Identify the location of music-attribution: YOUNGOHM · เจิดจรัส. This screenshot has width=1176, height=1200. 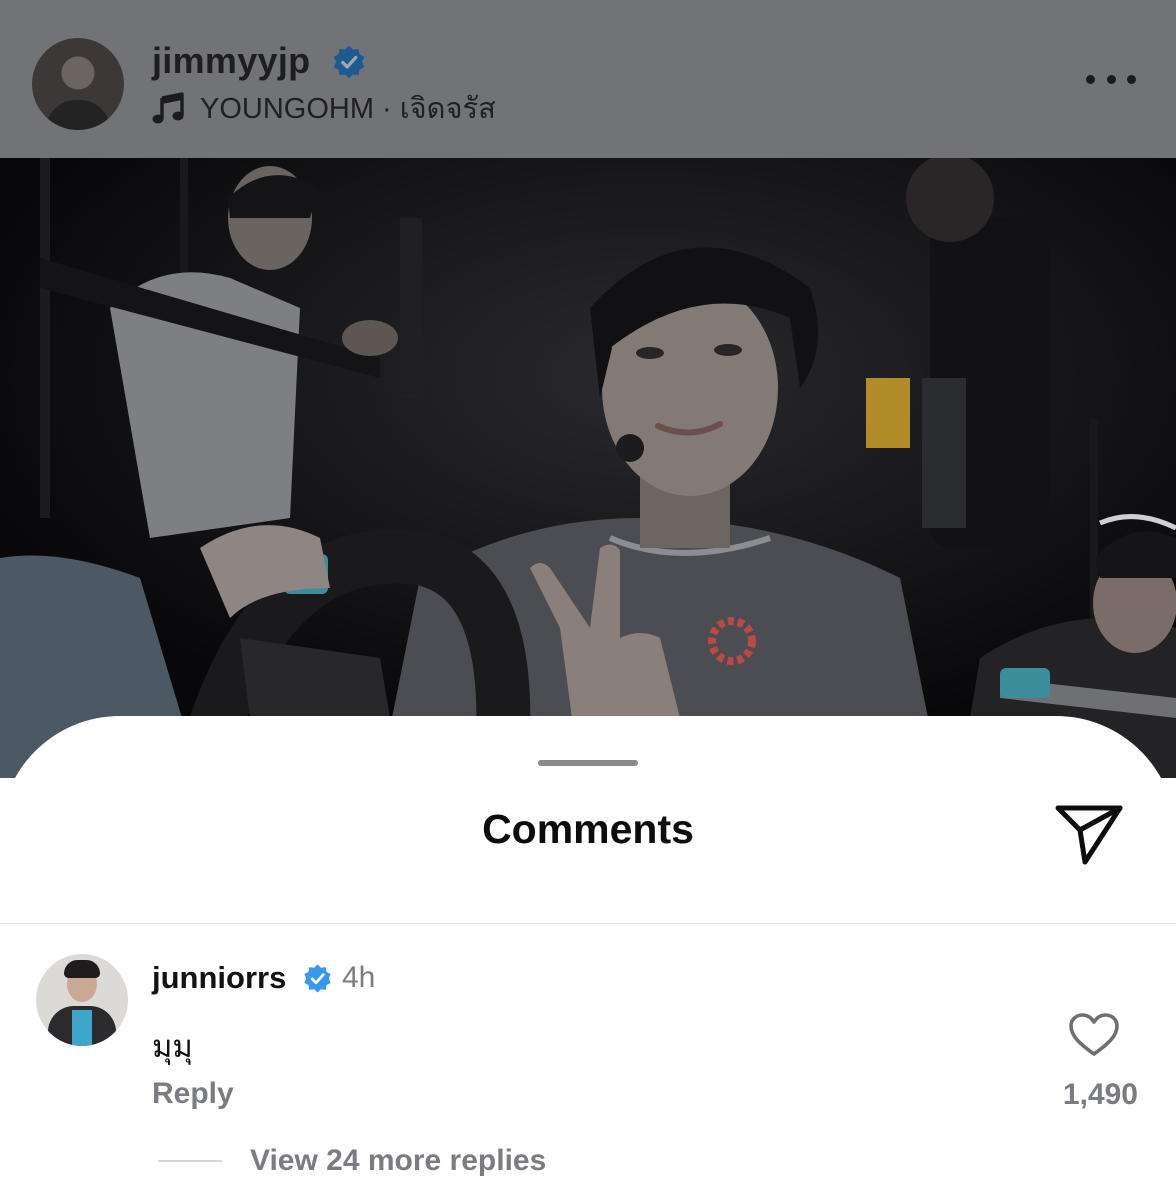
(324, 108).